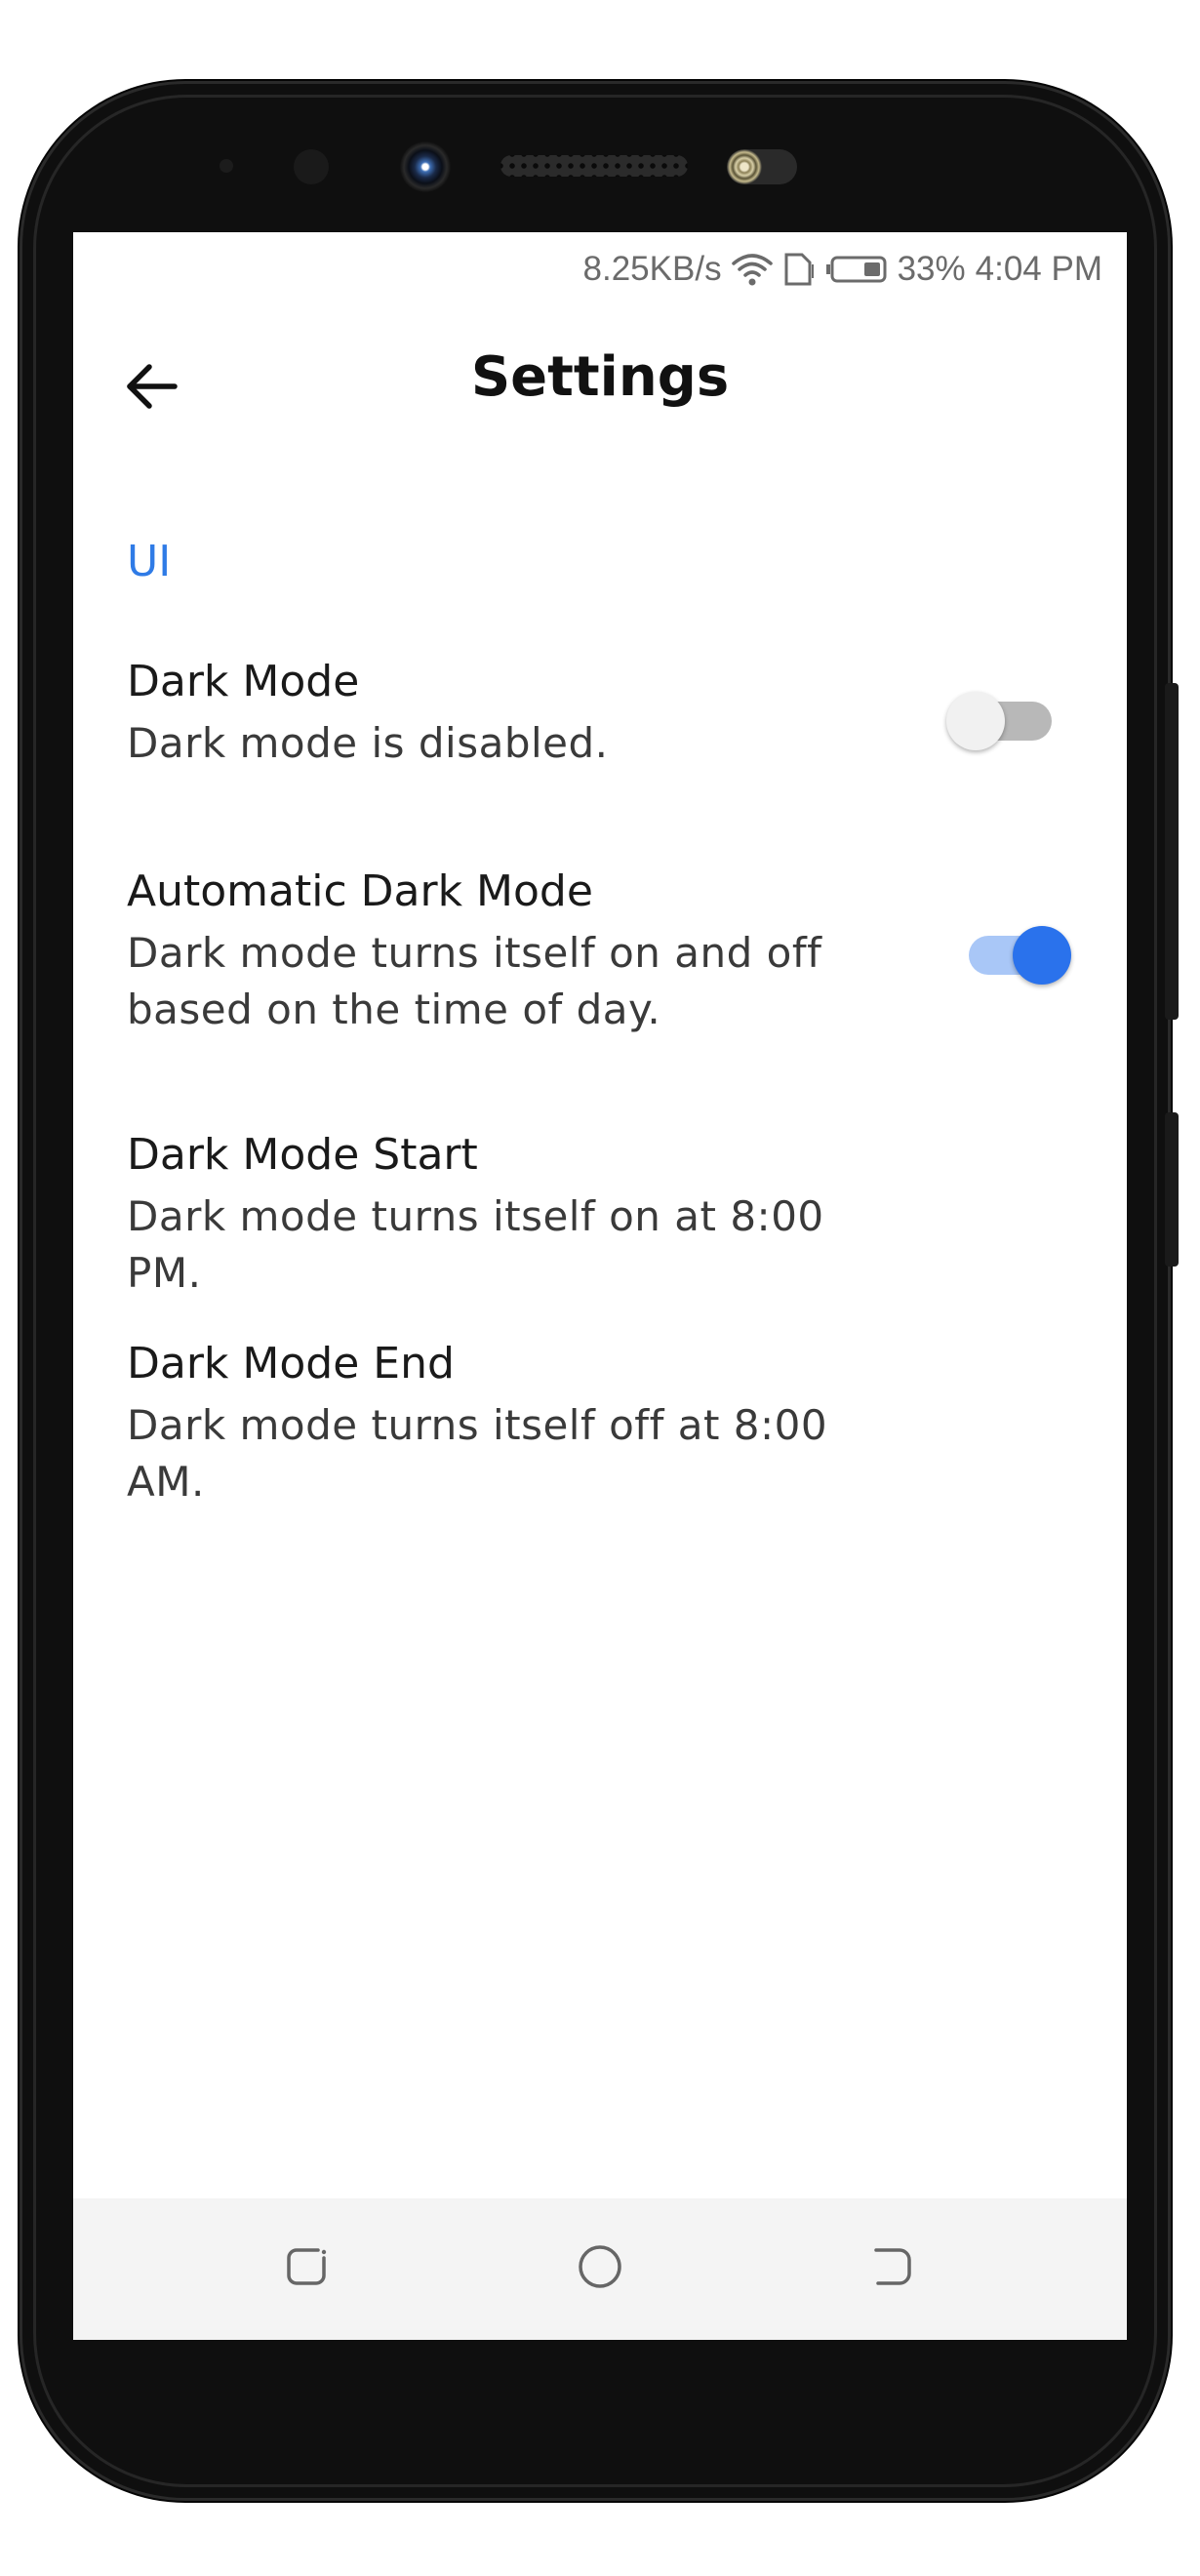 The width and height of the screenshot is (1200, 2576). Describe the element at coordinates (302, 1155) in the screenshot. I see `pref-title: Dark Mode Start` at that location.